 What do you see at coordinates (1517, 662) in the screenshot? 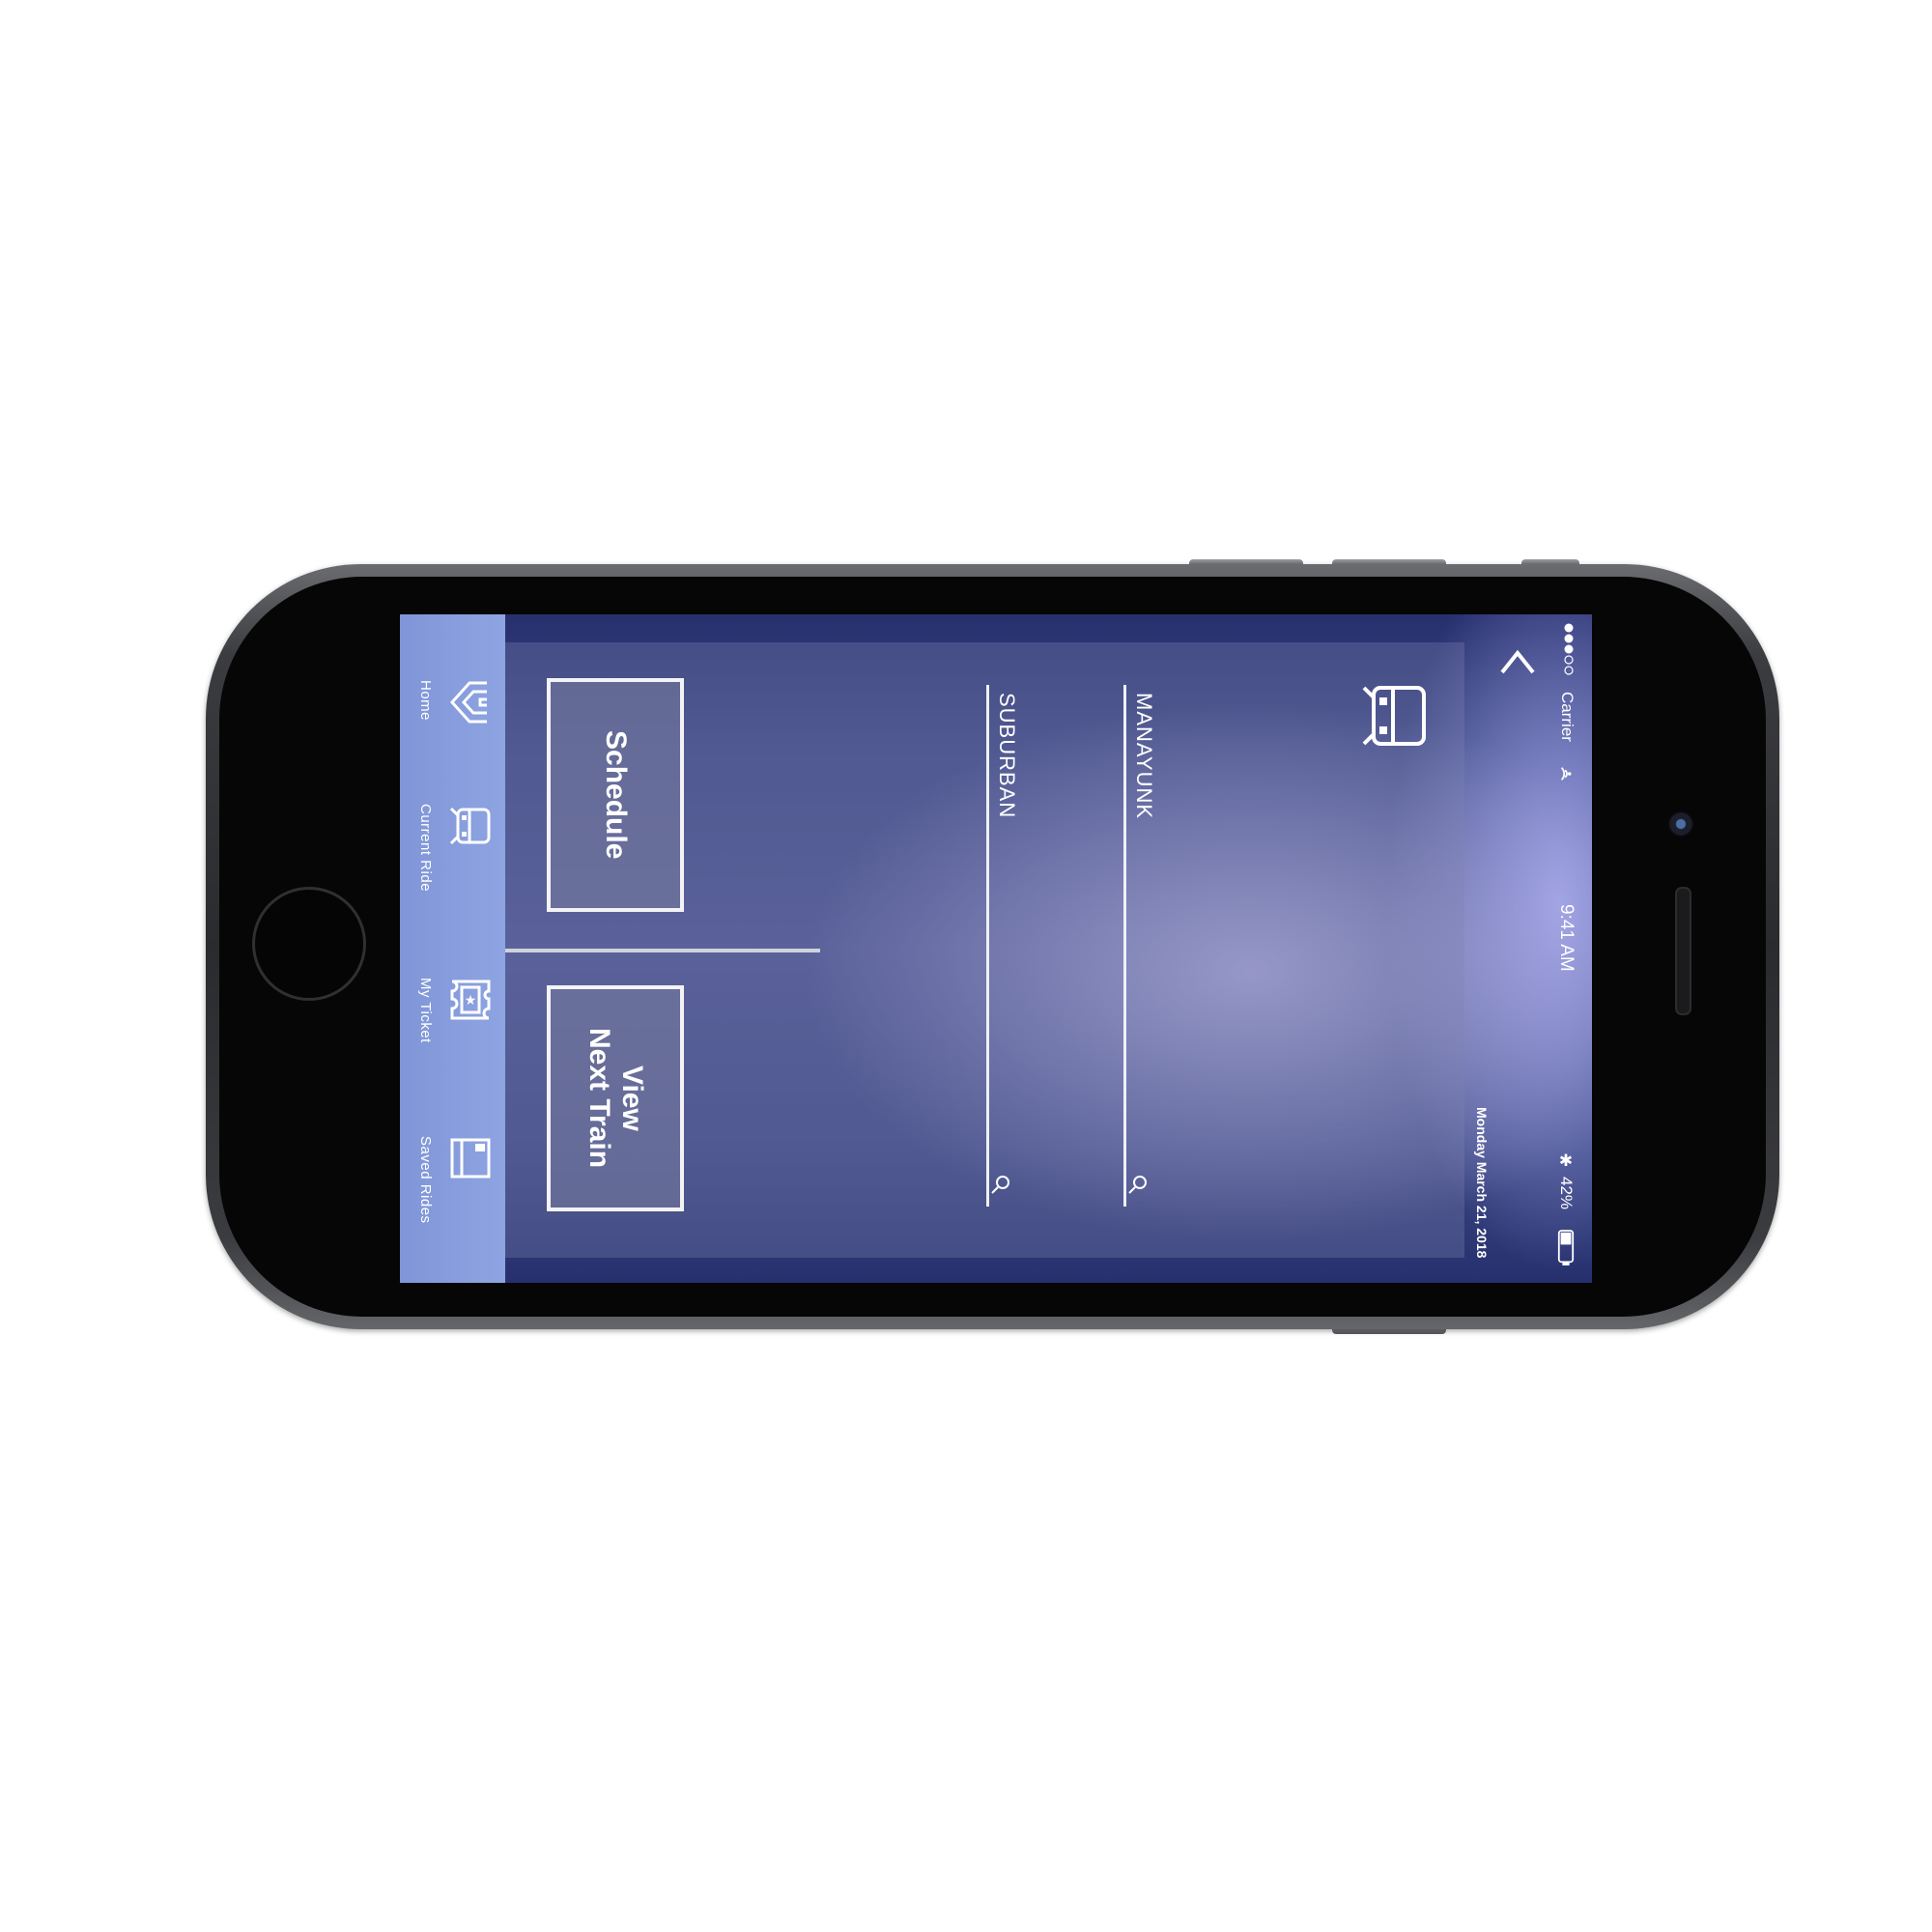
I see `chevron-up-icon` at bounding box center [1517, 662].